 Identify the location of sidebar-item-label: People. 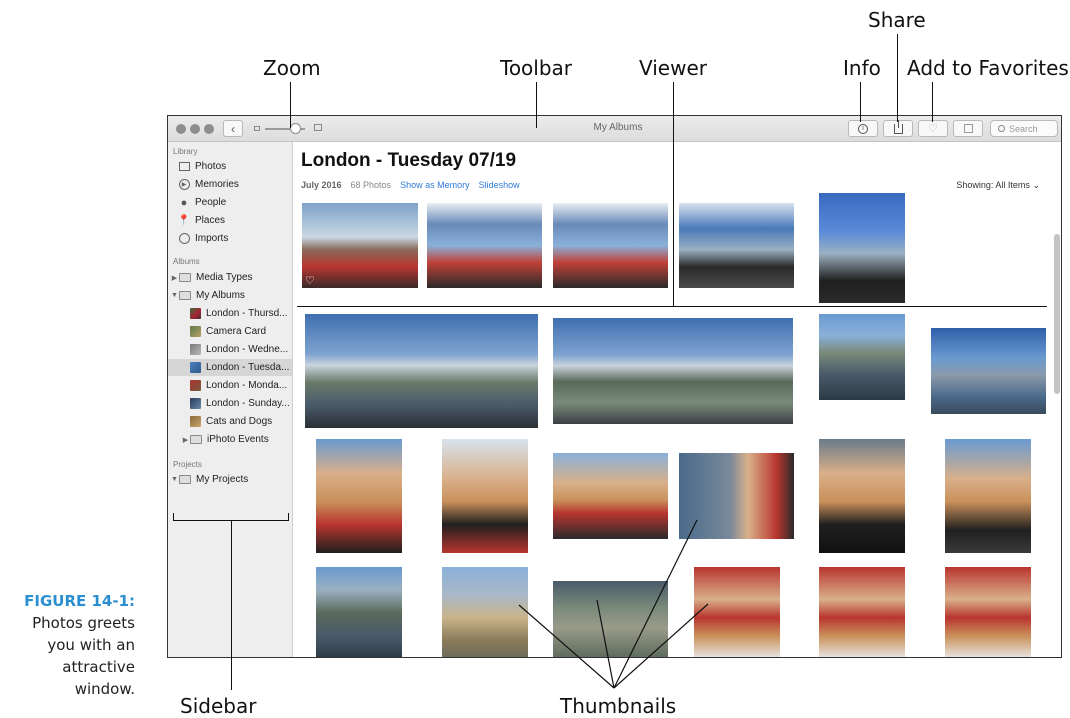
(211, 202).